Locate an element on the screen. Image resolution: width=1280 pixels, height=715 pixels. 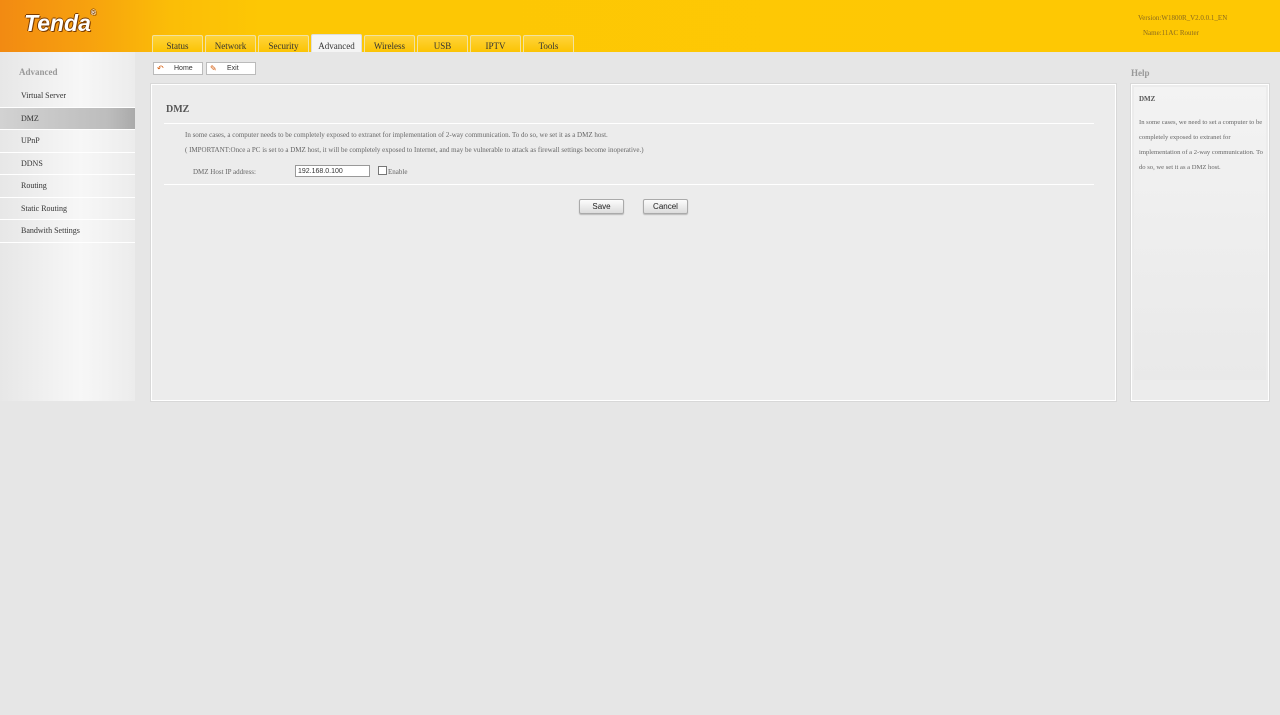
tab-status: Status is located at coordinates (177, 43).